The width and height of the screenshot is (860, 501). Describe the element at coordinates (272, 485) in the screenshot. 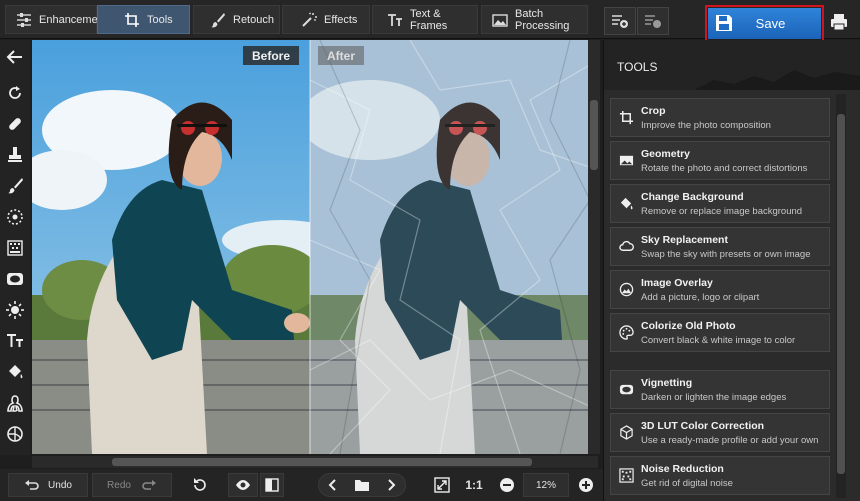

I see `compare-button` at that location.